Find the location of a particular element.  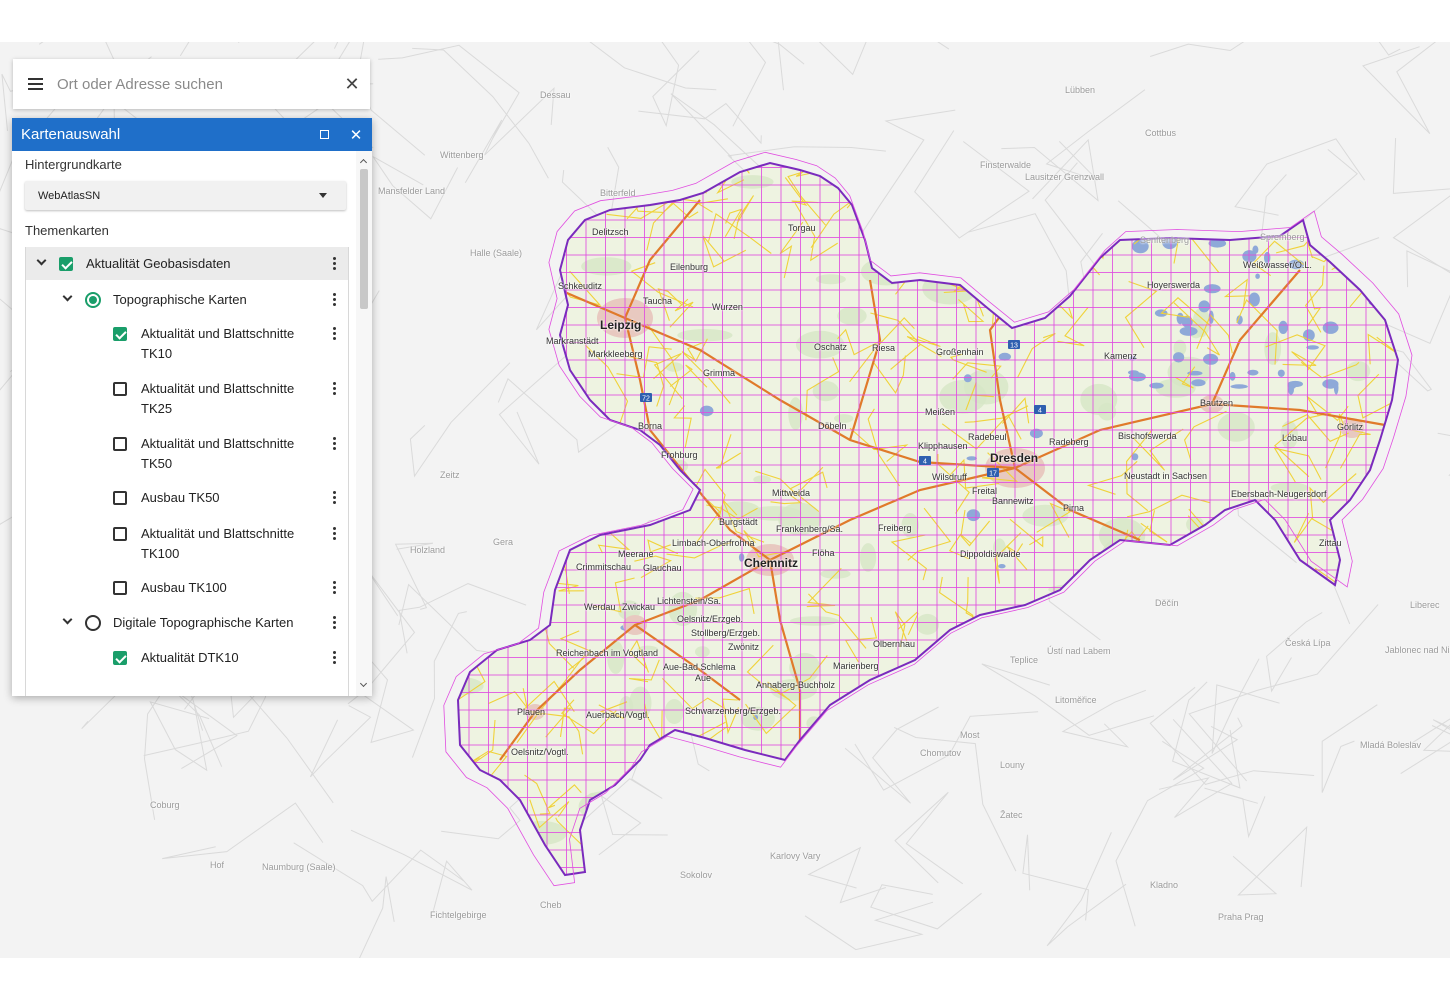

menu-icon is located at coordinates (35, 84).